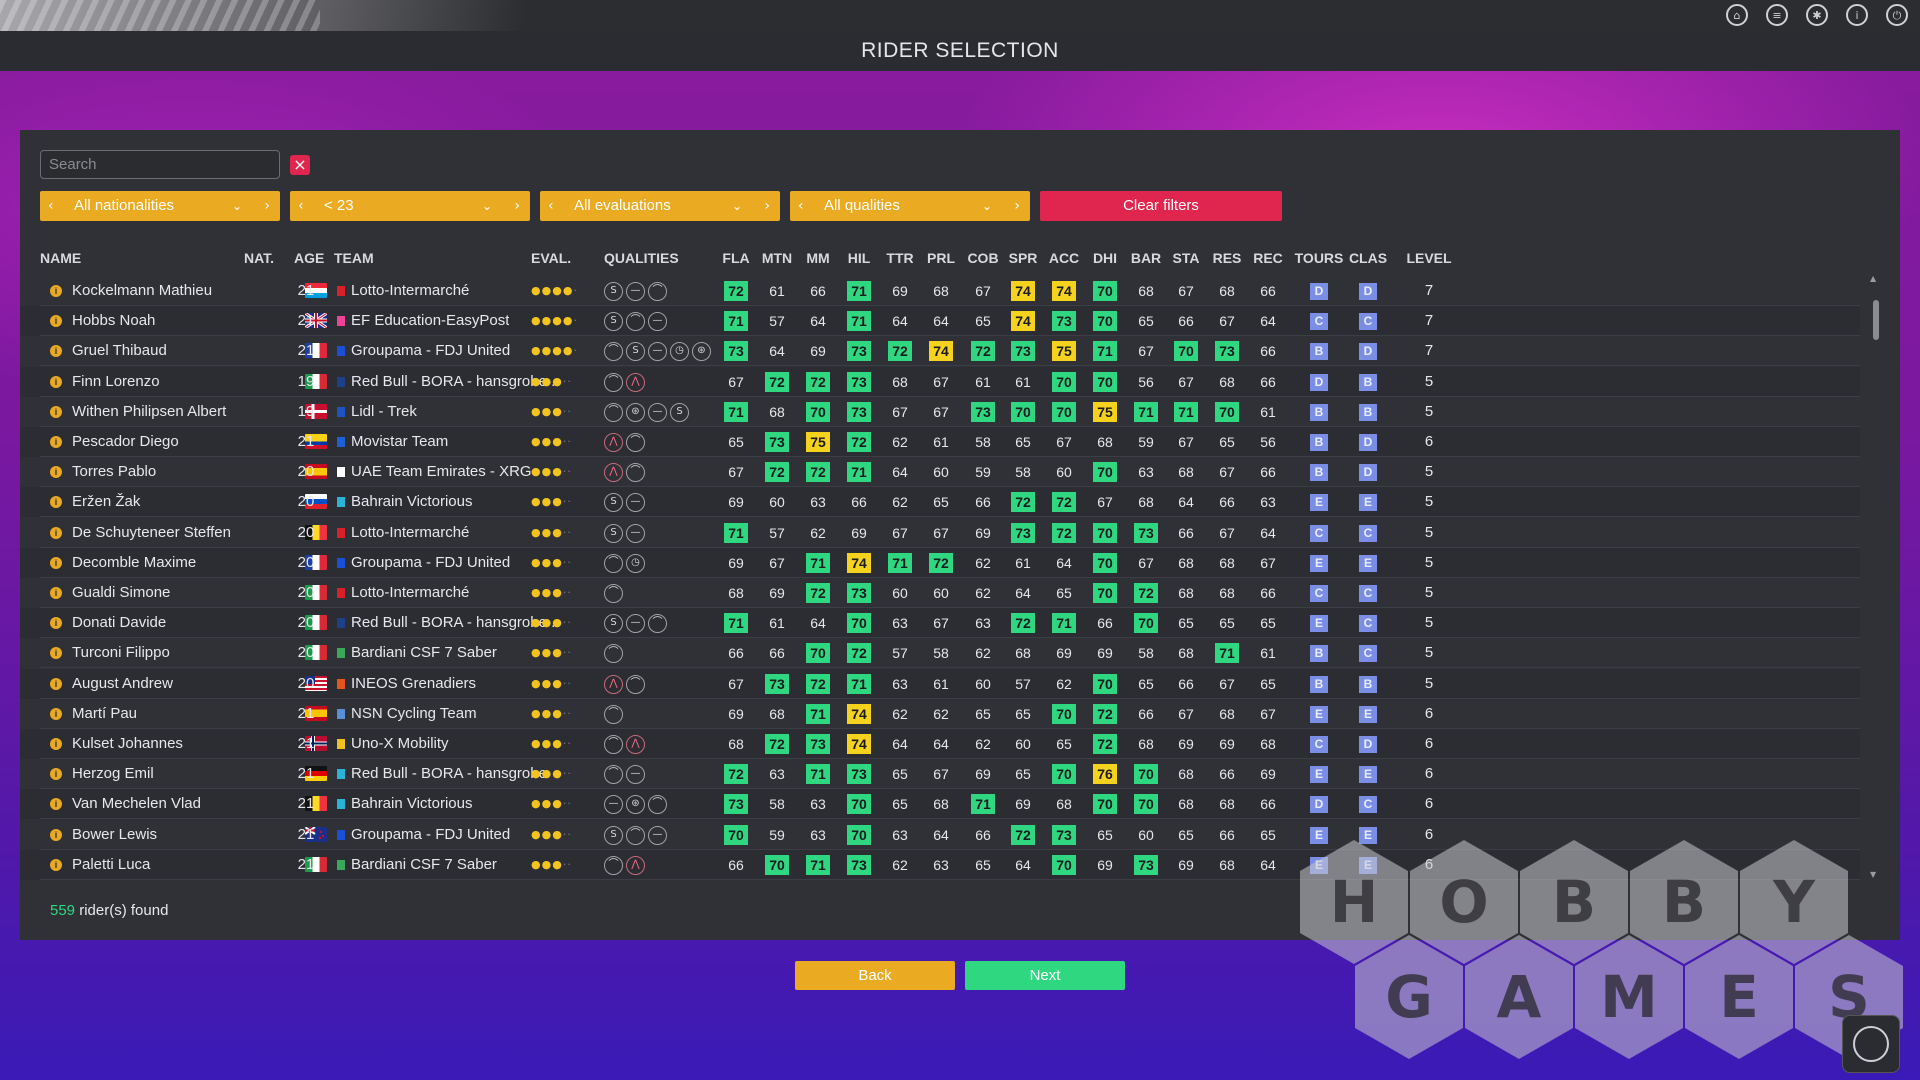 The image size is (1920, 1080). Describe the element at coordinates (125, 442) in the screenshot. I see `rider-name: Pescador Diego` at that location.